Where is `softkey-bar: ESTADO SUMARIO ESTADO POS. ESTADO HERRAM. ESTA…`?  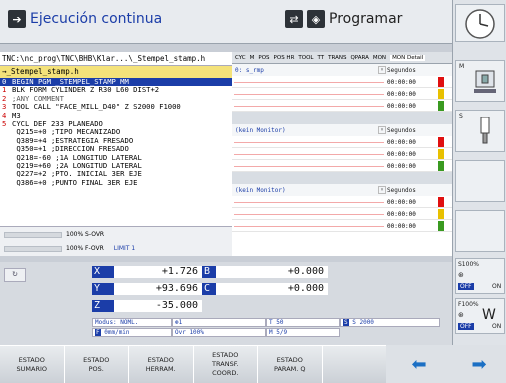 softkey-bar: ESTADO SUMARIO ESTADO POS. ESTADO HERRAM. ESTA… is located at coordinates (226, 364).